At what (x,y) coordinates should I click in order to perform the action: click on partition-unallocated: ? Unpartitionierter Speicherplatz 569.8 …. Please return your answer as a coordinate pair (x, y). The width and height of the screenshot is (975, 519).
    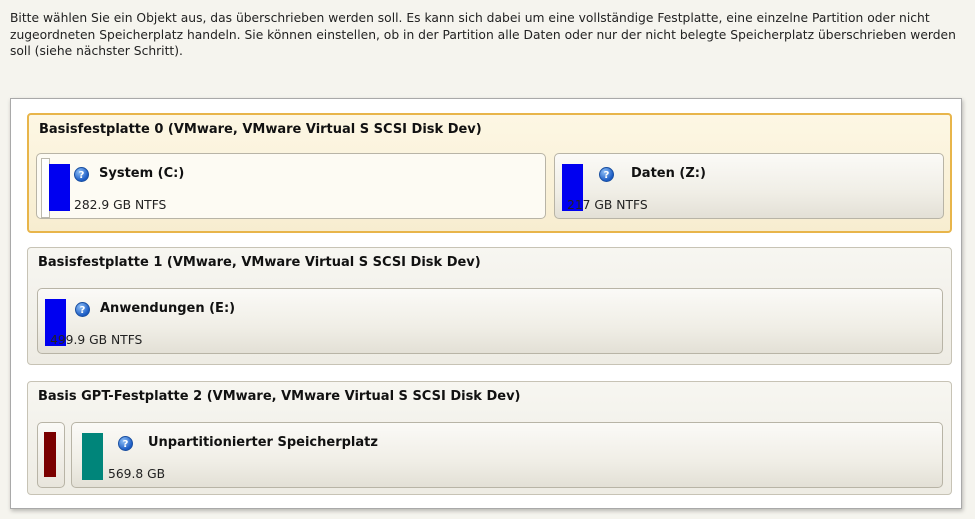
    Looking at the image, I should click on (507, 455).